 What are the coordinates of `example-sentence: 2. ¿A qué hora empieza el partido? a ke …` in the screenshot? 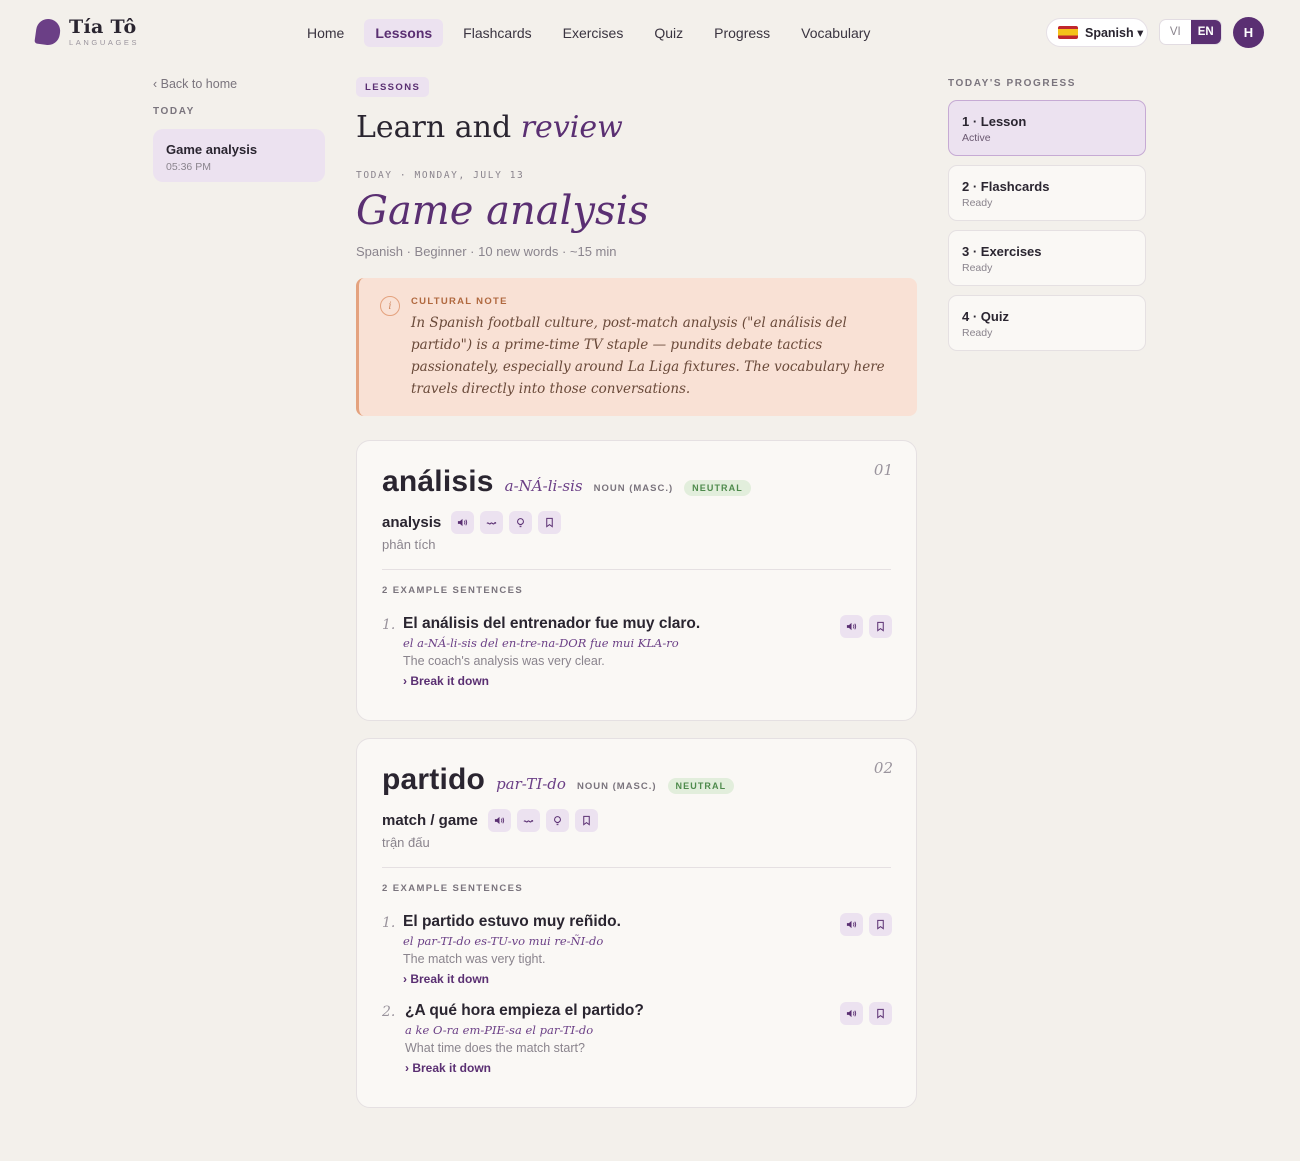 It's located at (637, 1042).